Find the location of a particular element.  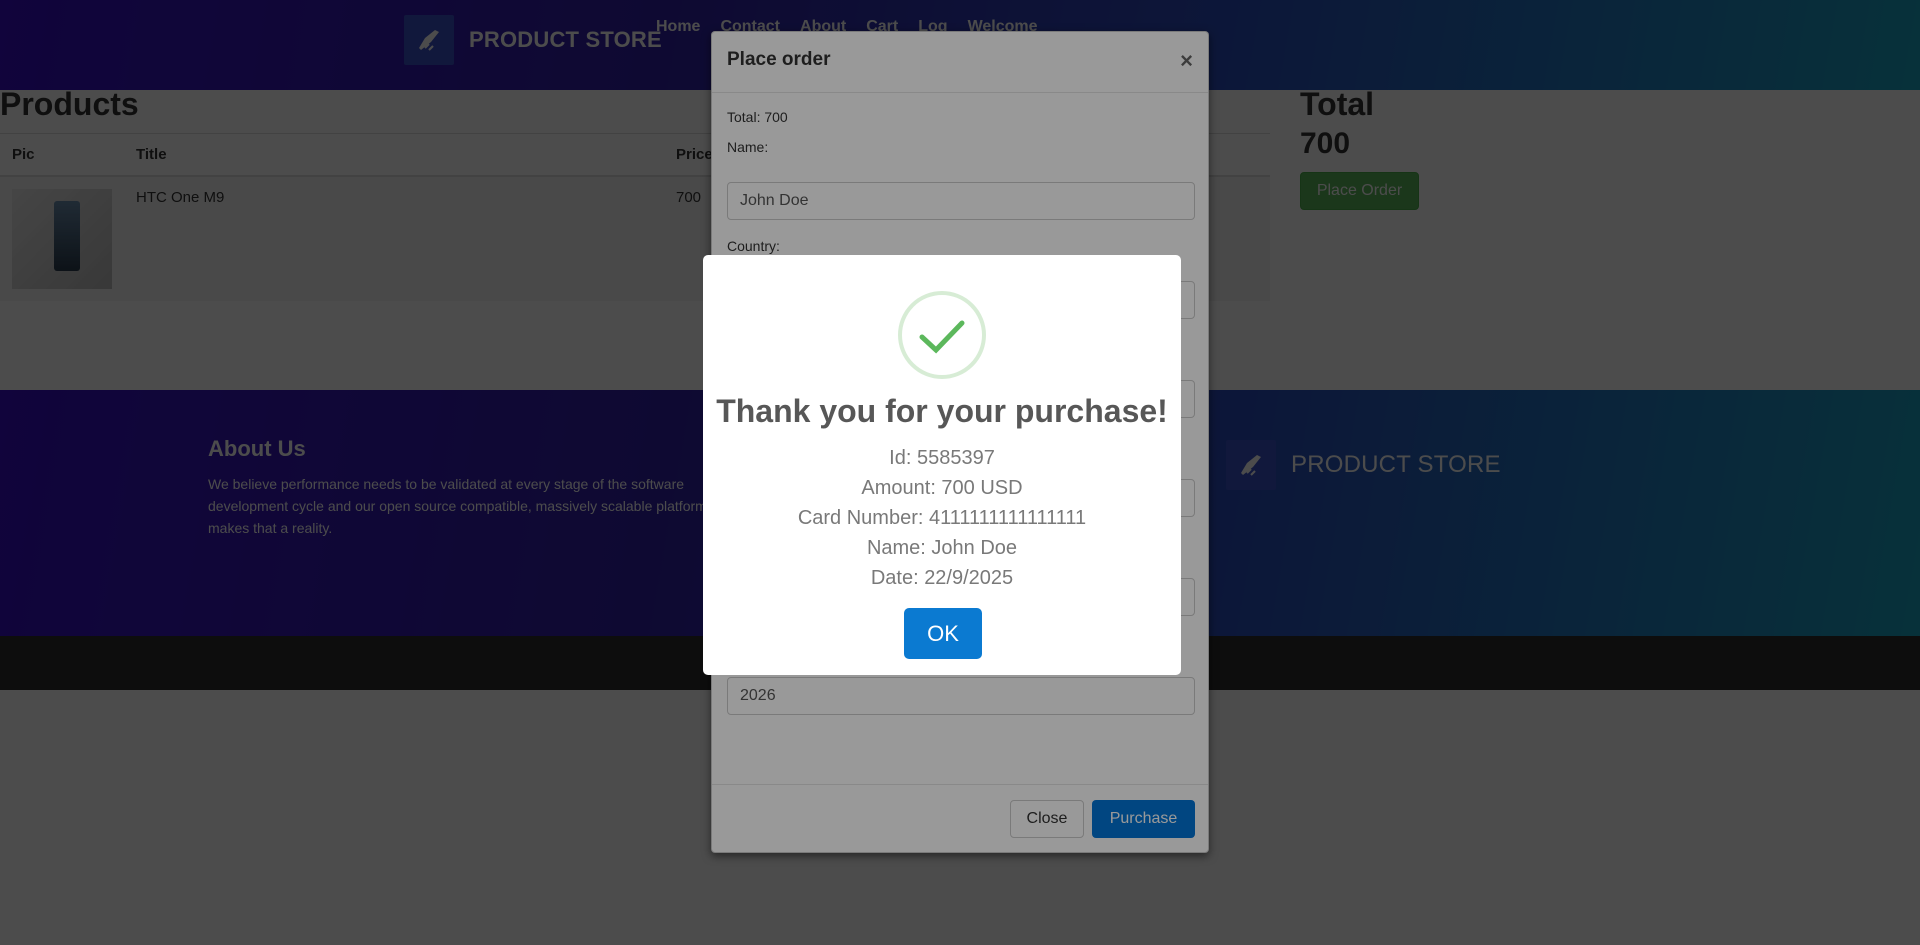

ok-button: OK is located at coordinates (943, 633).